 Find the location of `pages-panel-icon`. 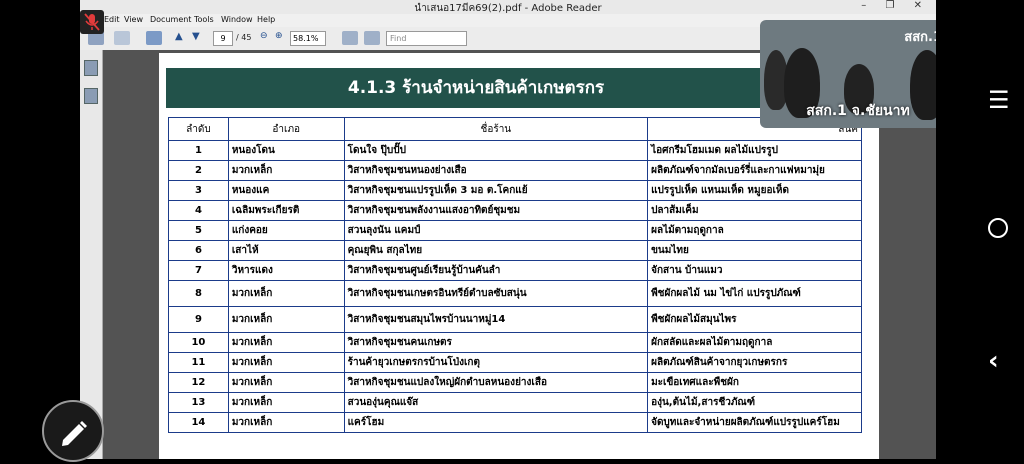

pages-panel-icon is located at coordinates (91, 68).